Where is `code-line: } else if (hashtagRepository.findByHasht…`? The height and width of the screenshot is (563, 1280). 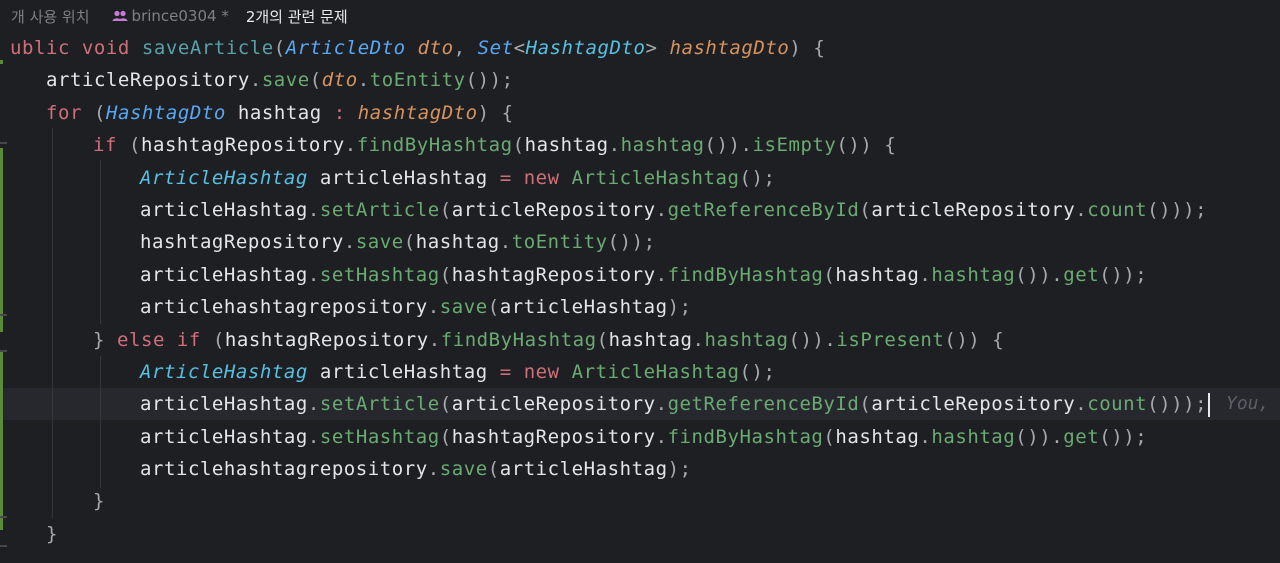
code-line: } else if (hashtagRepository.findByHasht… is located at coordinates (549, 339).